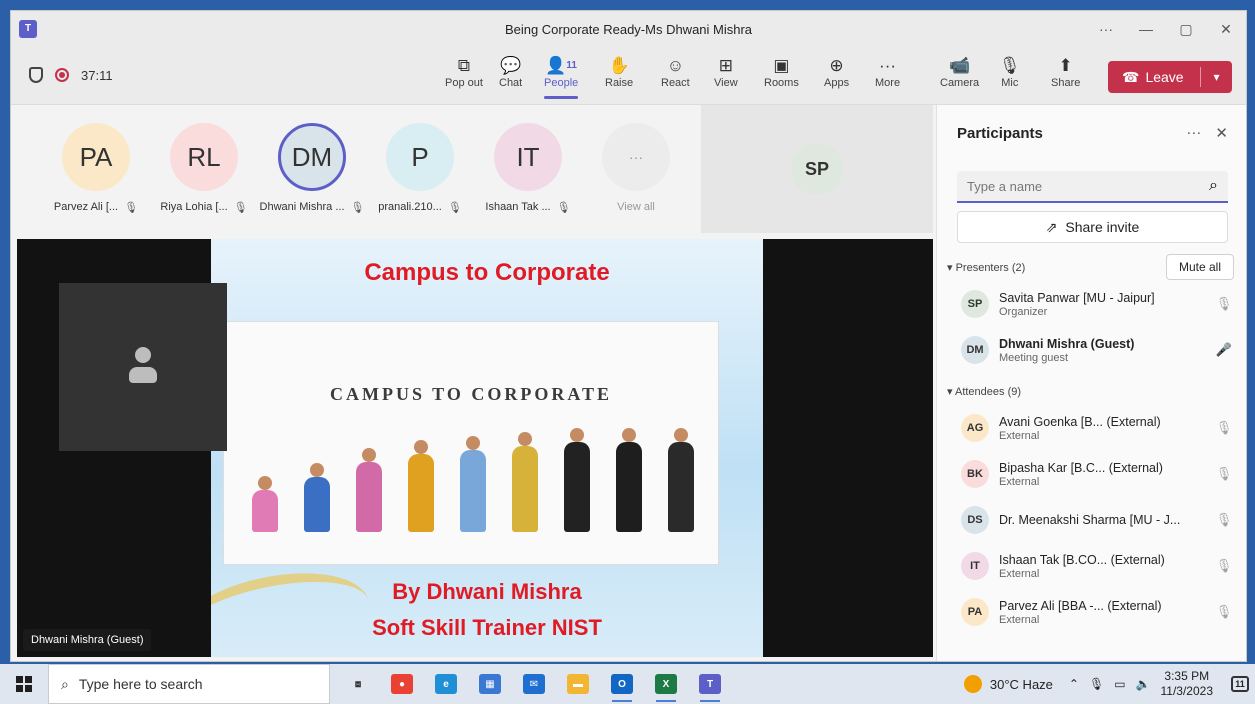 This screenshot has width=1255, height=704. What do you see at coordinates (24, 684) in the screenshot?
I see `start-button` at bounding box center [24, 684].